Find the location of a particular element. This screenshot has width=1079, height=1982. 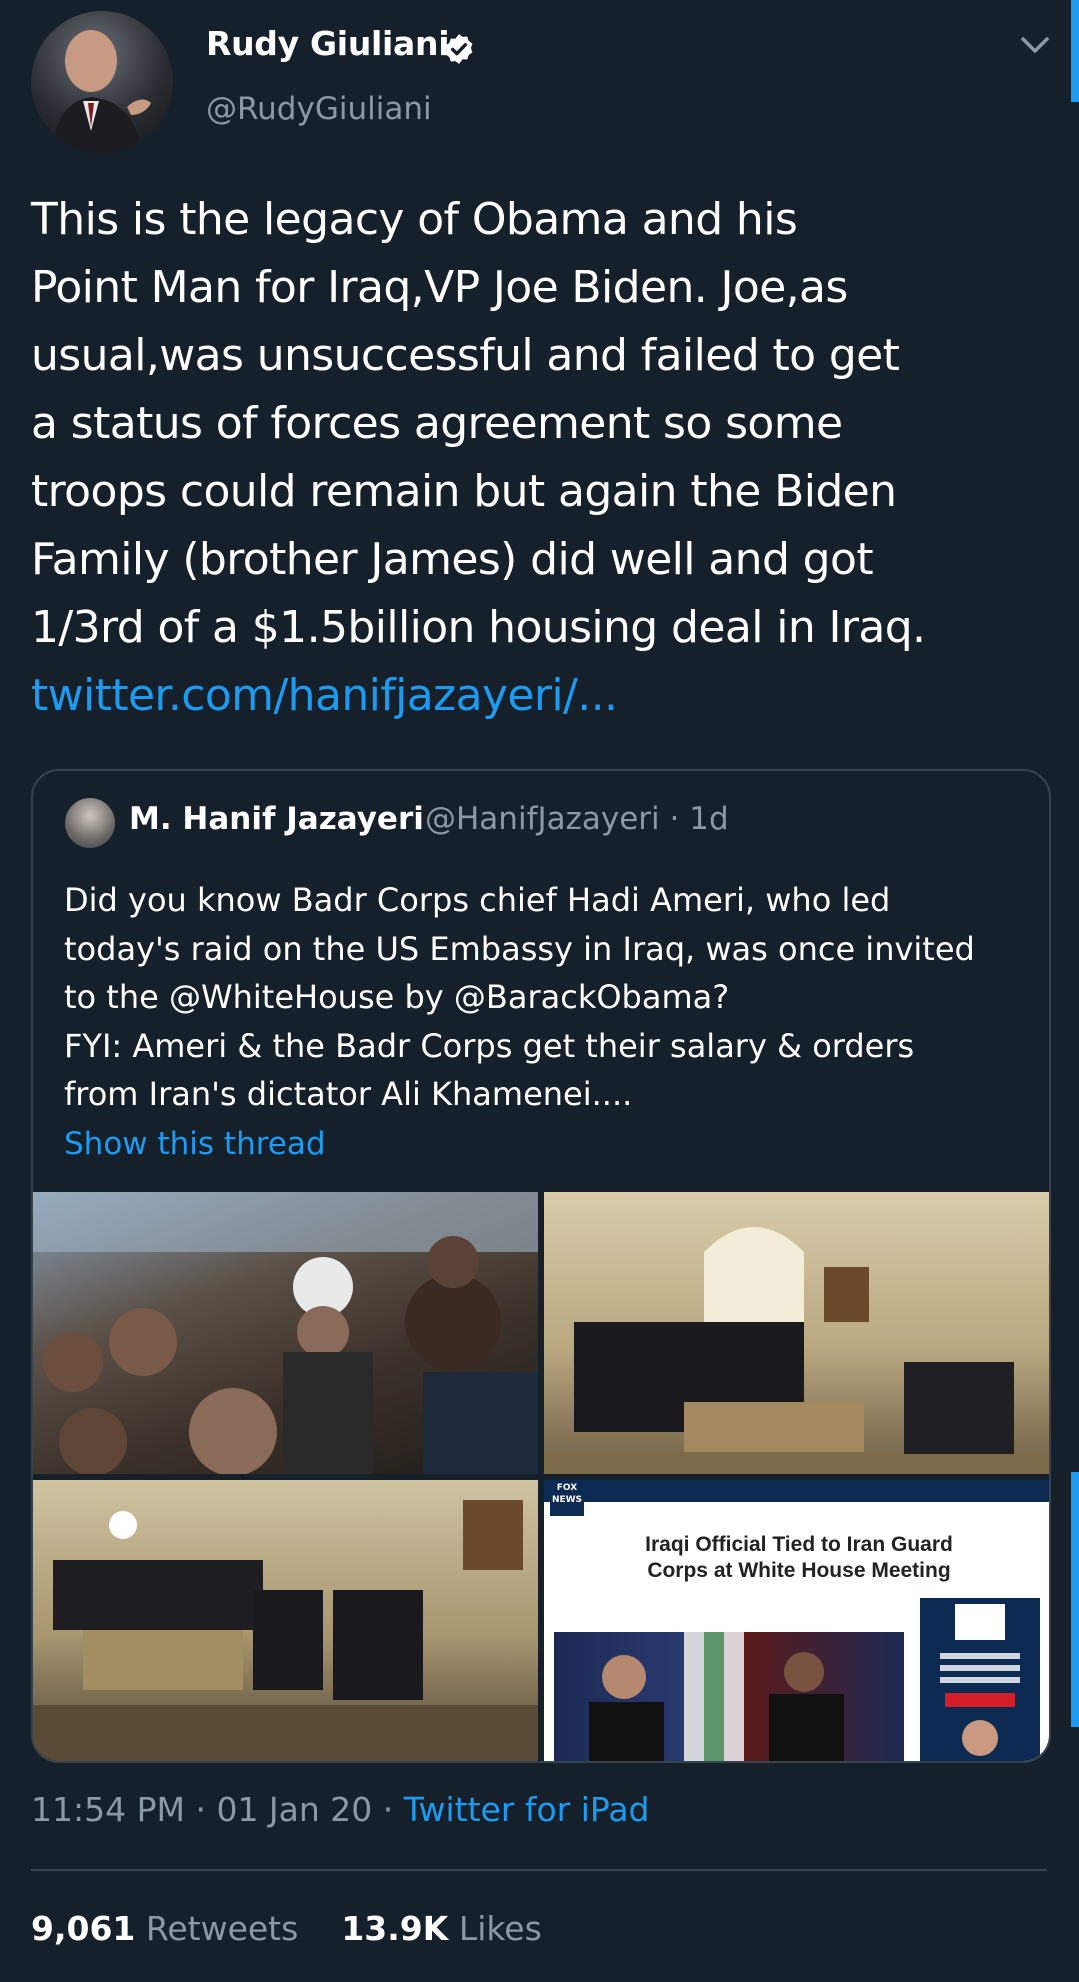

tweet-timestamp: 11:54 PM · 01 Jan 20 · Twitter for iPad is located at coordinates (340, 1809).